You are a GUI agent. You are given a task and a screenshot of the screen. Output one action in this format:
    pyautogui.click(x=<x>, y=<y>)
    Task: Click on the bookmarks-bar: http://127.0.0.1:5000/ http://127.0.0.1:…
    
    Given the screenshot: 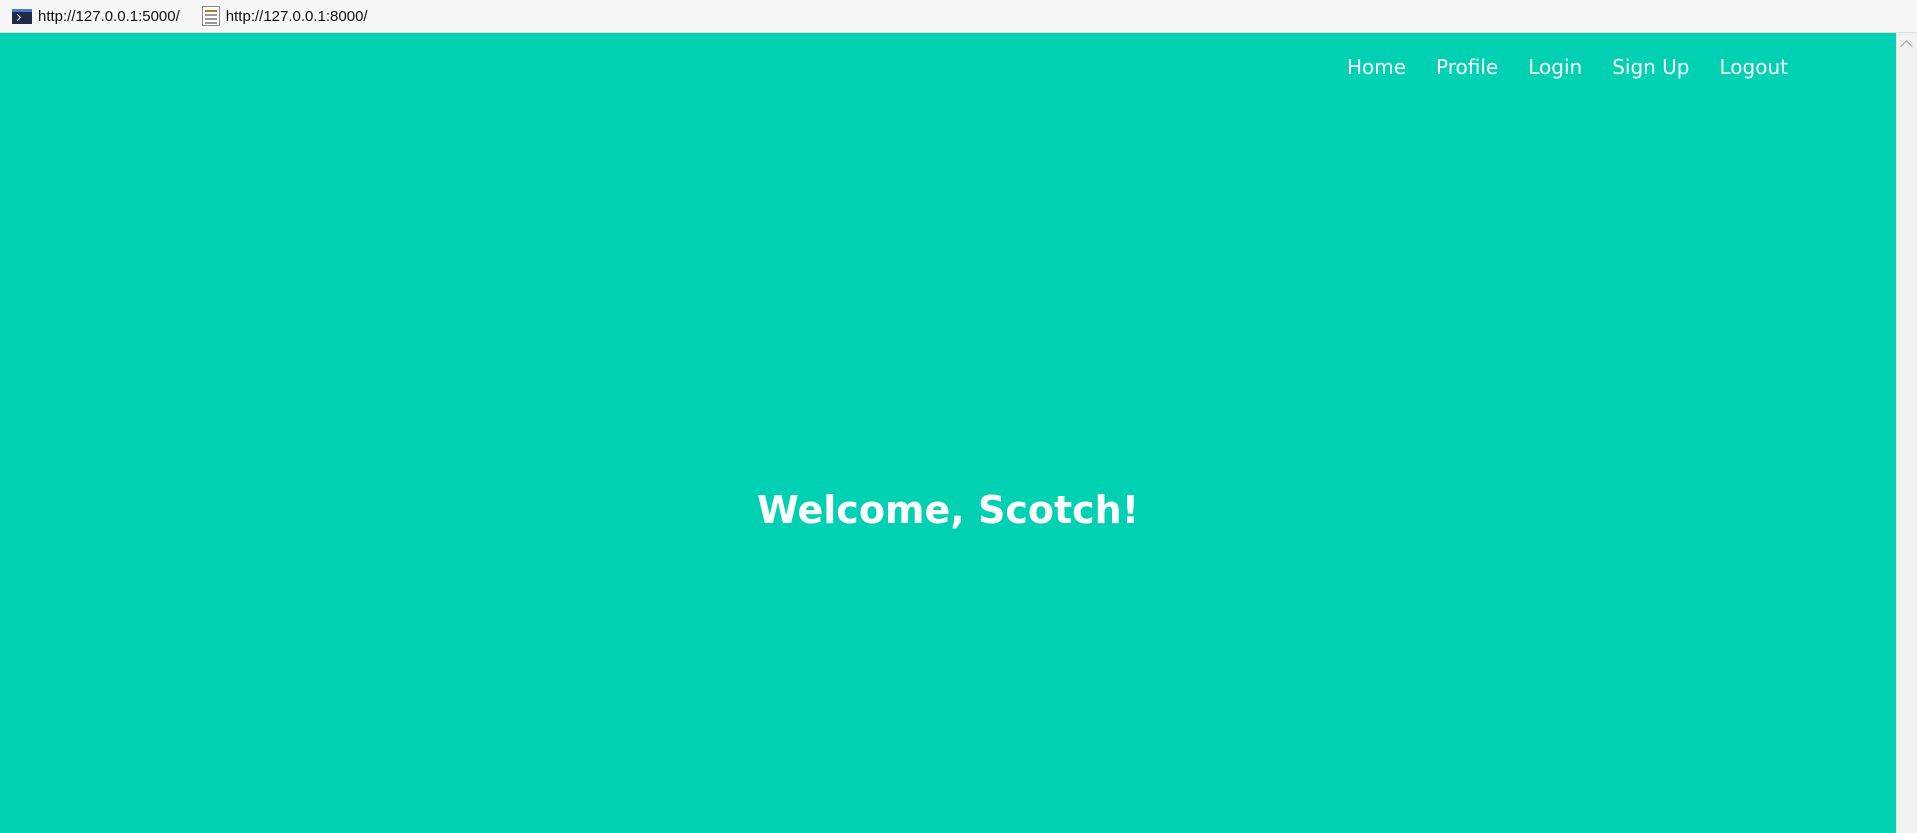 What is the action you would take?
    pyautogui.click(x=958, y=16)
    